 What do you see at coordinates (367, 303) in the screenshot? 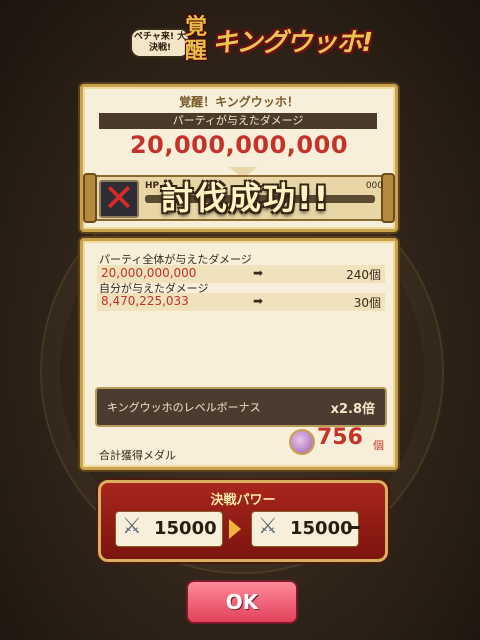
I see `self-medal-count: 30個` at bounding box center [367, 303].